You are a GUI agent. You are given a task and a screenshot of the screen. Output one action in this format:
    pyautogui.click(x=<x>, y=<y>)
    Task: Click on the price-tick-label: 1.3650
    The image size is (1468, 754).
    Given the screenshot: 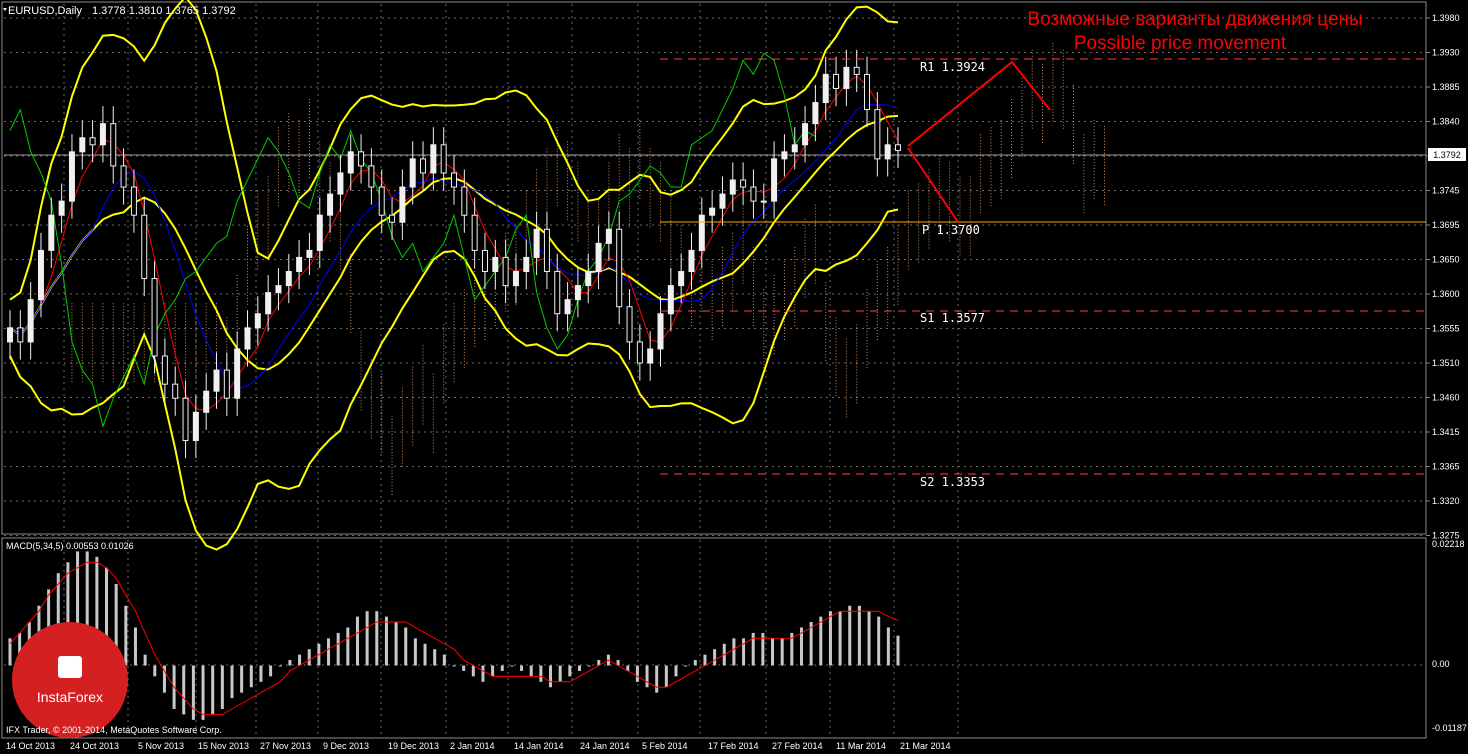 What is the action you would take?
    pyautogui.click(x=1446, y=260)
    